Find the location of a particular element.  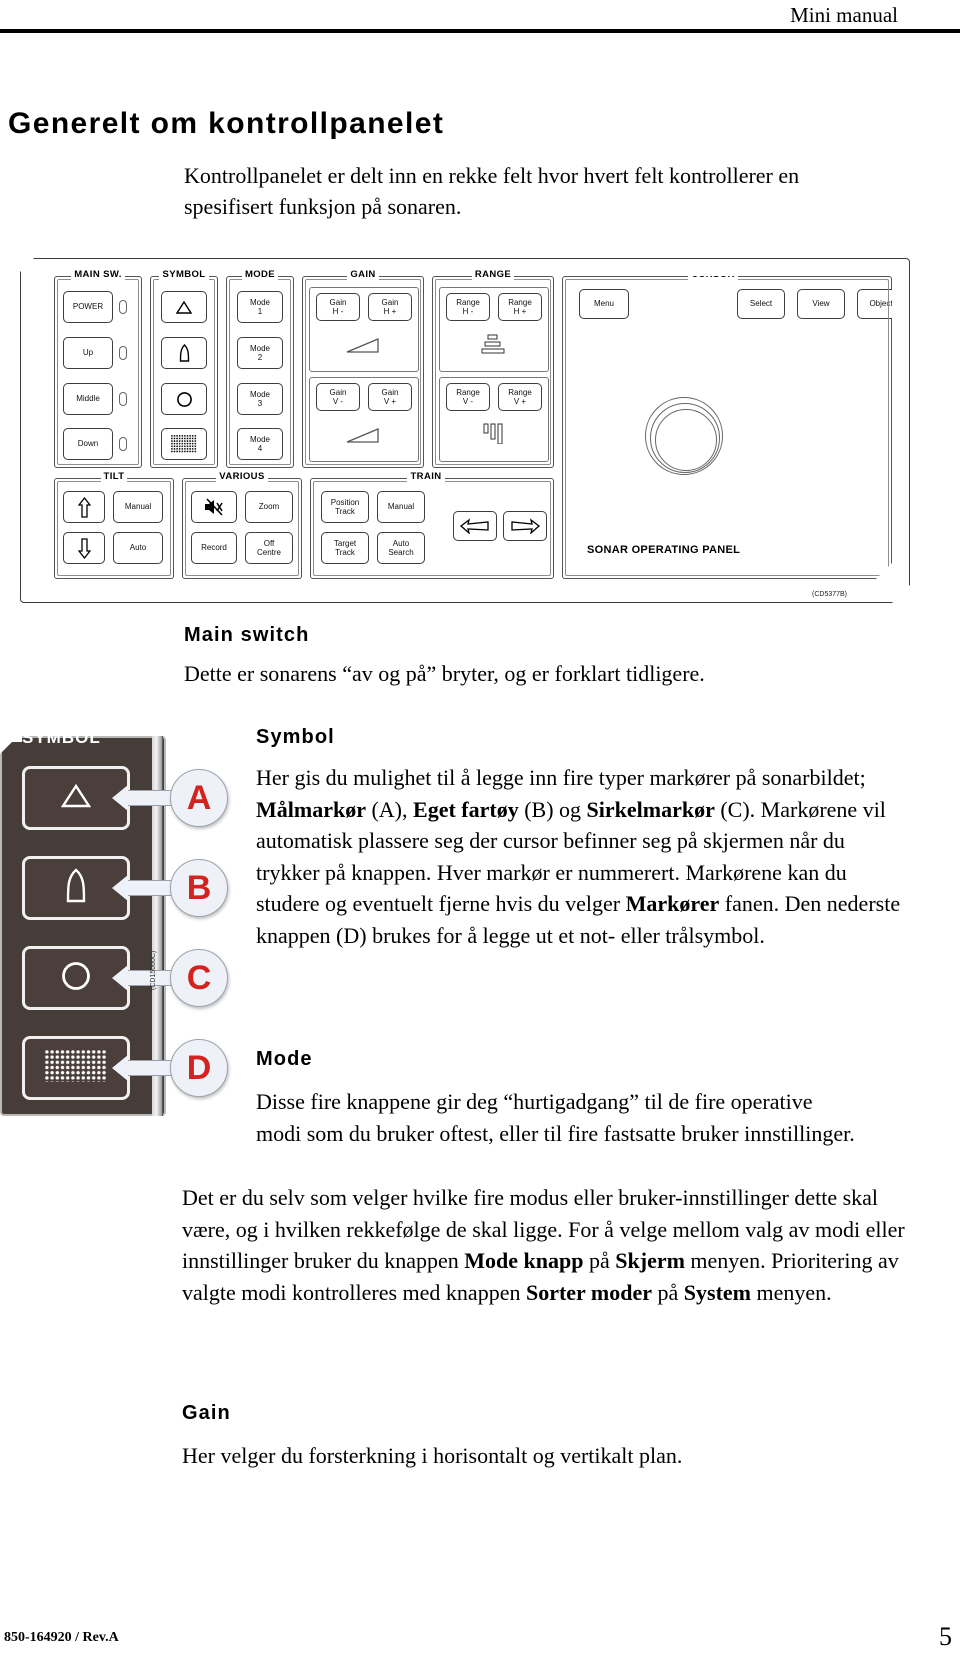

key-label: View is located at coordinates (821, 304).